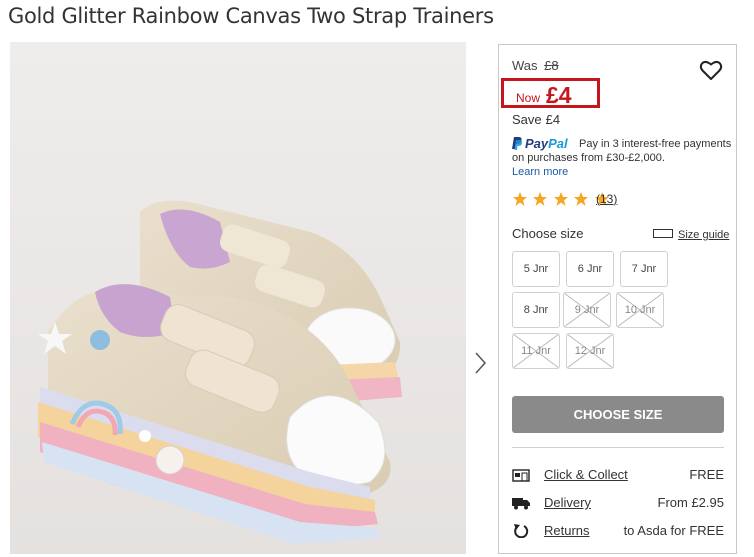 This screenshot has height=557, width=754. I want to click on returns-value: to Asda for FREE, so click(673, 530).